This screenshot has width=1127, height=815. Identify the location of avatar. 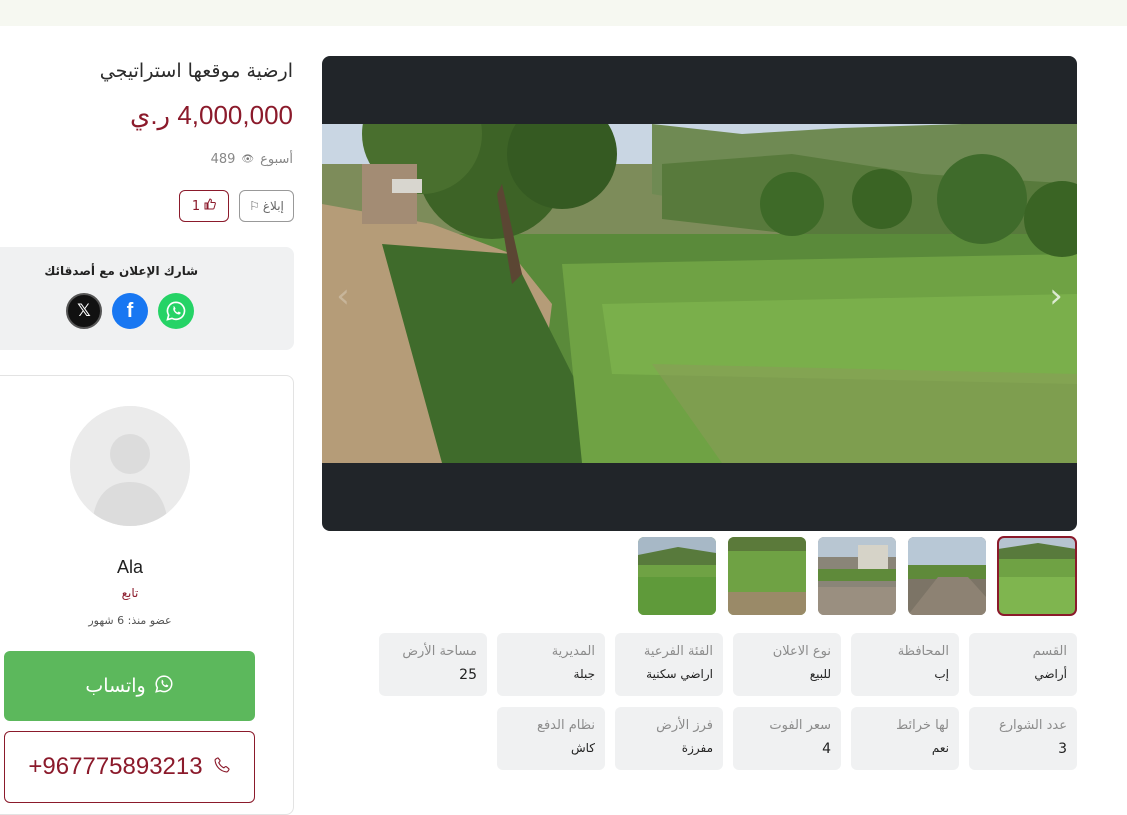
(130, 466).